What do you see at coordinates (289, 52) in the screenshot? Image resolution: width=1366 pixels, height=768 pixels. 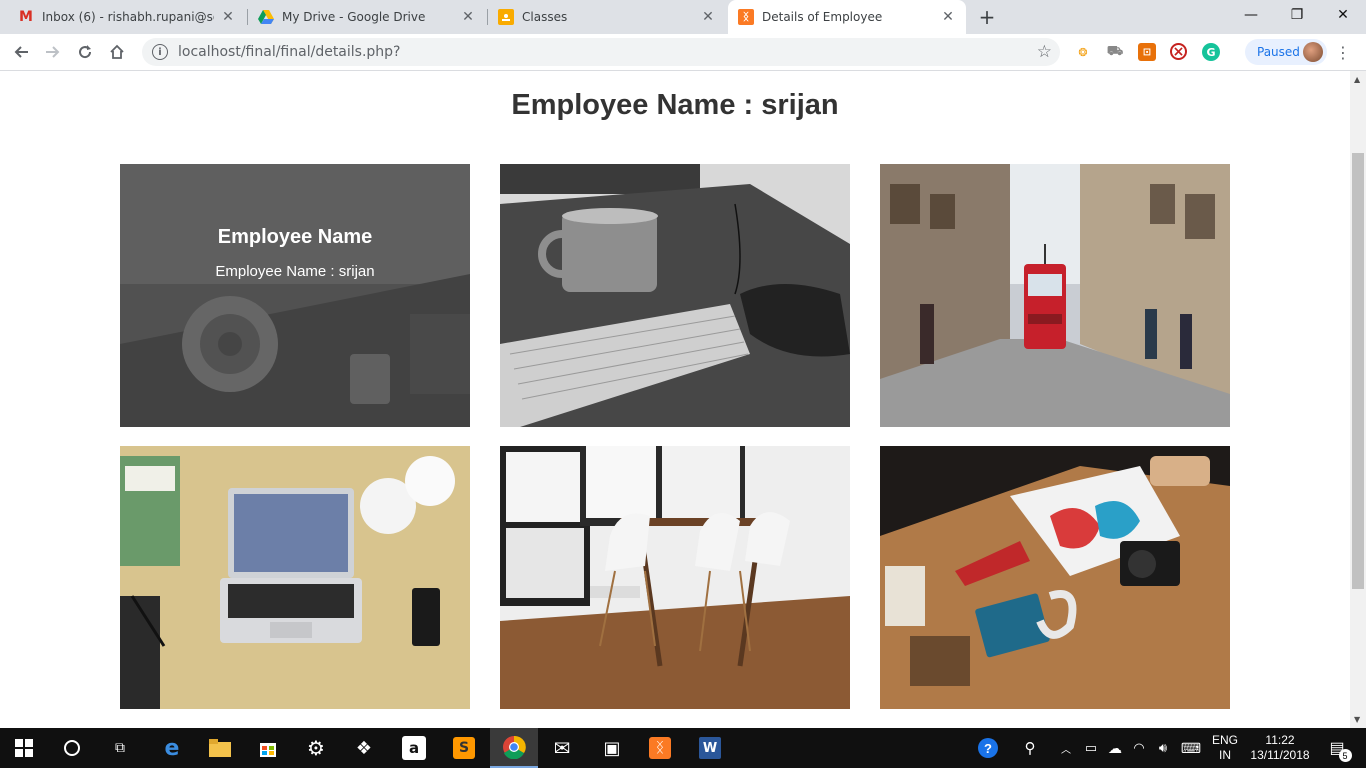 I see `url-text: localhost/final/final/details.php?` at bounding box center [289, 52].